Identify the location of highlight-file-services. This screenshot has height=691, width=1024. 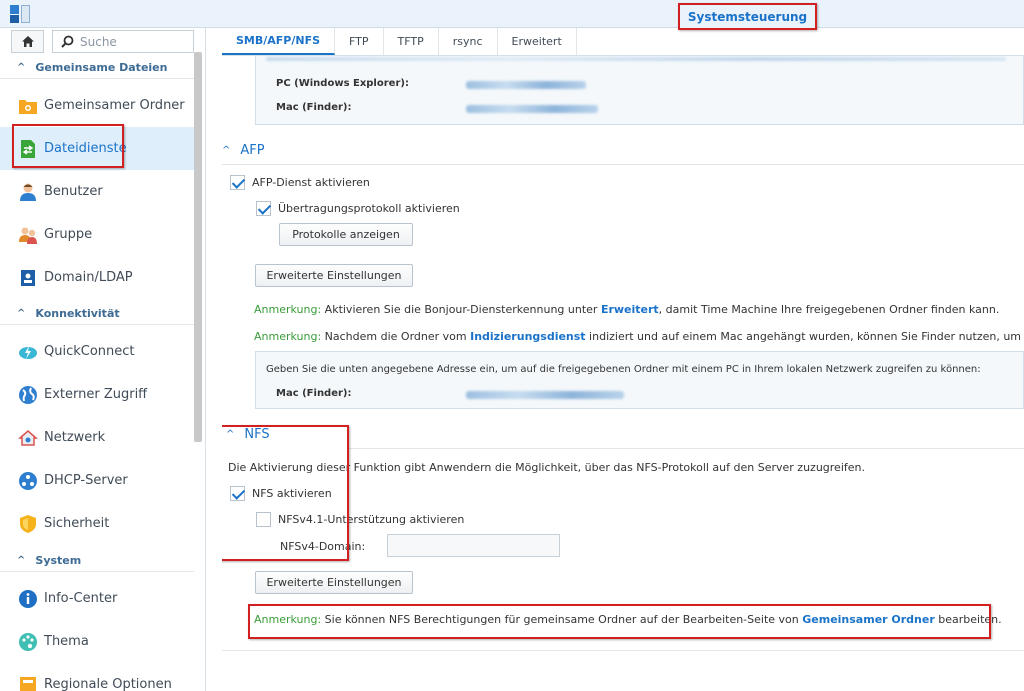
(68, 146).